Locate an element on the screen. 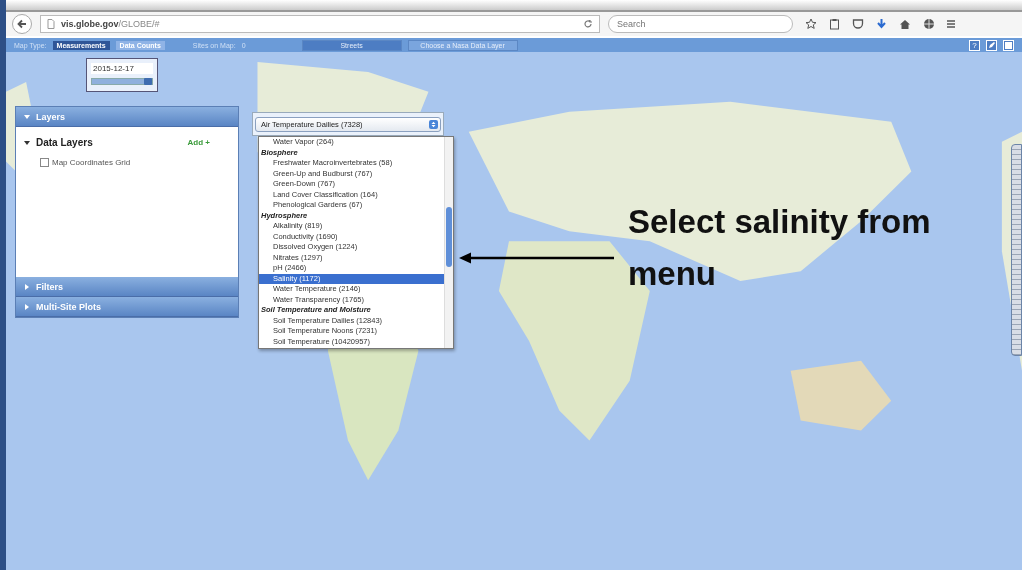 This screenshot has height=570, width=1022. shield-icon is located at coordinates (858, 24).